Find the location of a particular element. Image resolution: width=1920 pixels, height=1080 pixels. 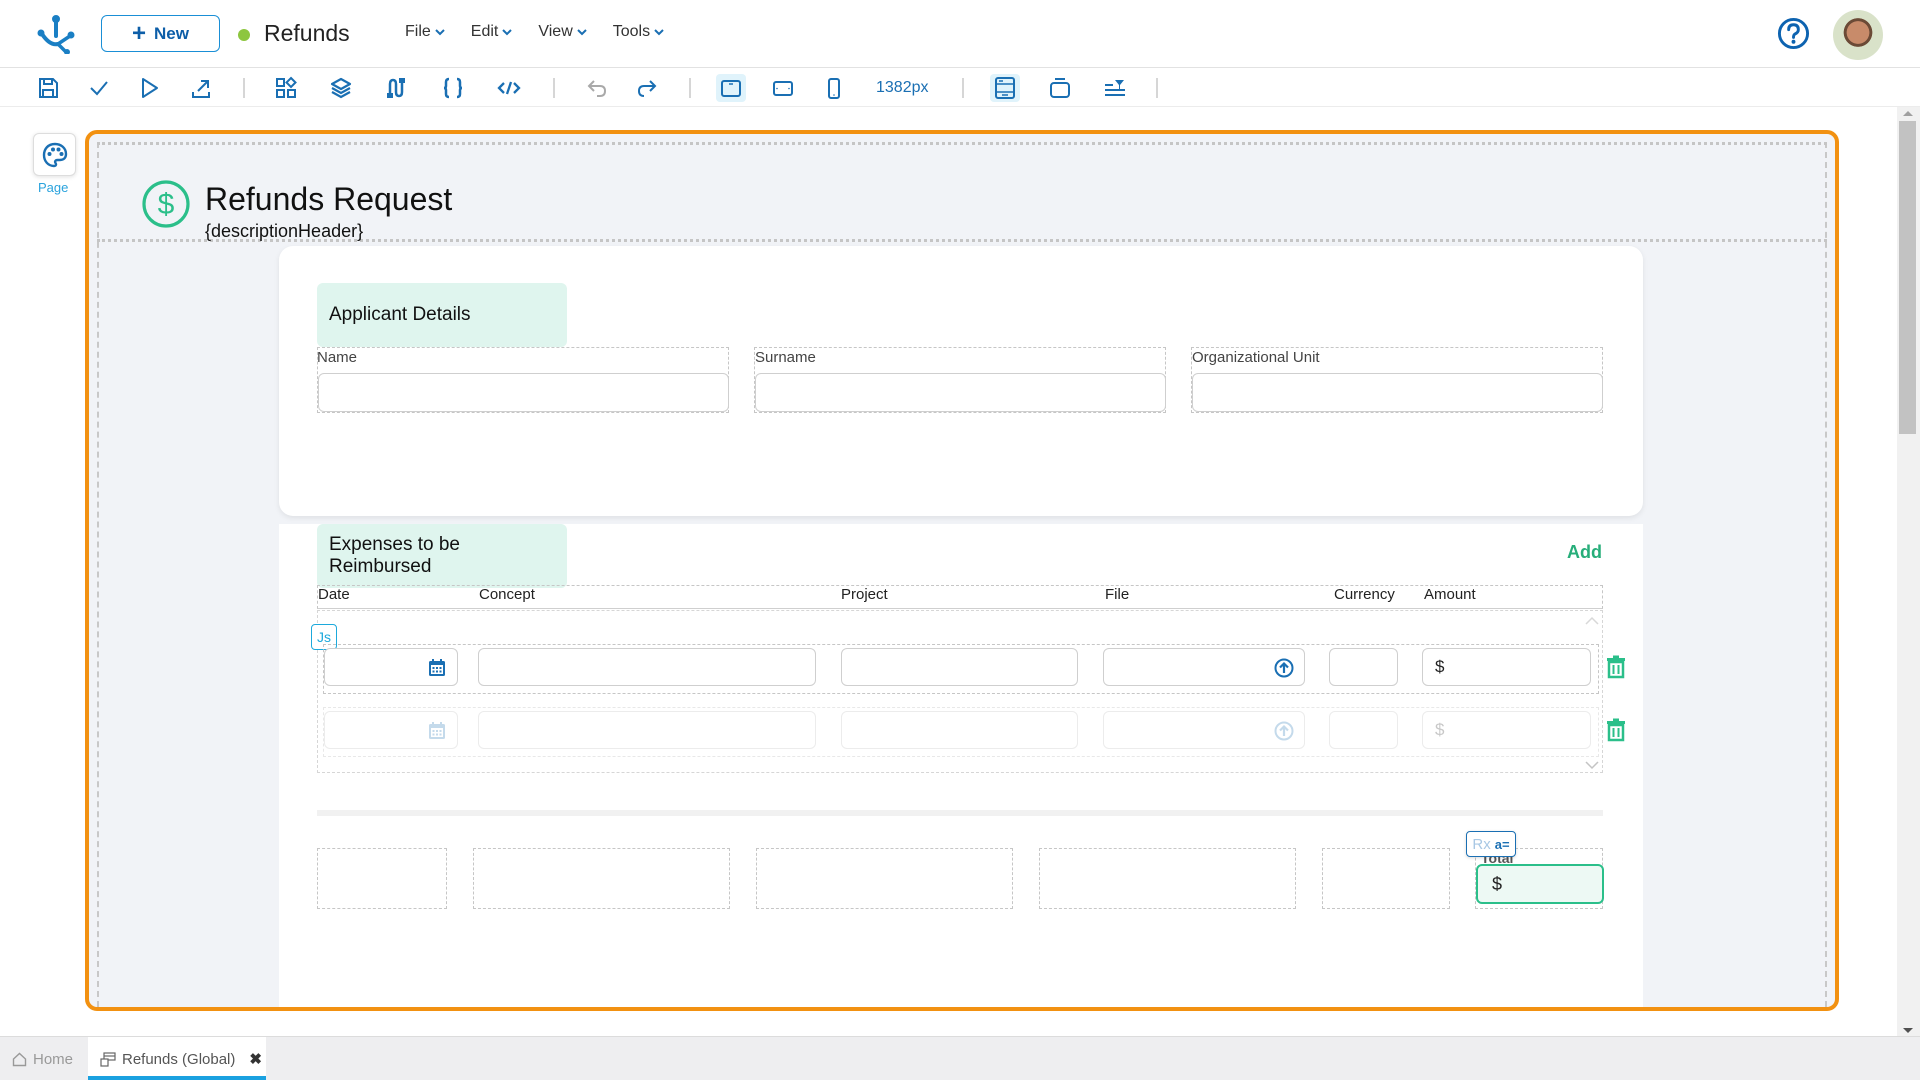

column-header-concept: Concept is located at coordinates (507, 594).